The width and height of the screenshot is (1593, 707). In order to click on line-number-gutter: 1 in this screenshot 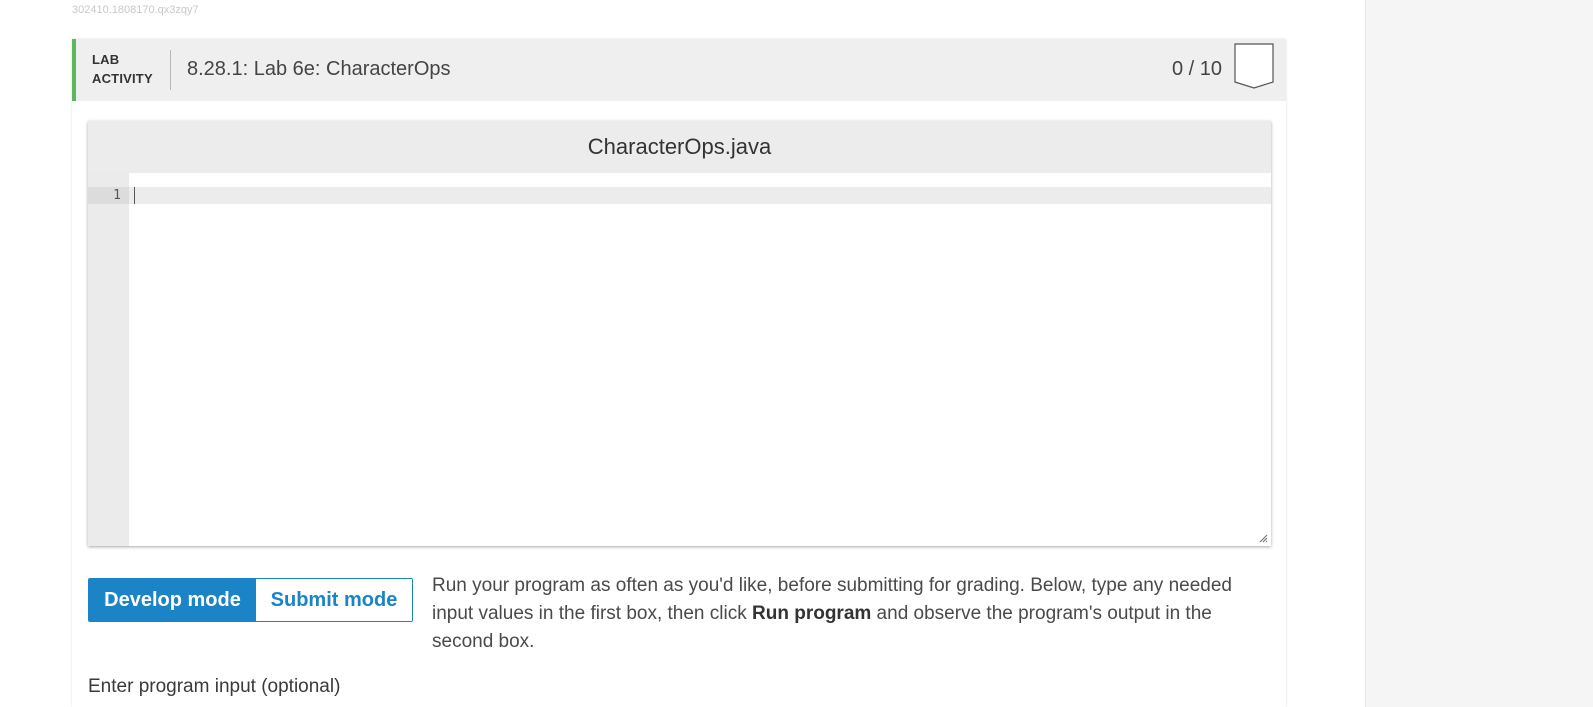, I will do `click(108, 359)`.